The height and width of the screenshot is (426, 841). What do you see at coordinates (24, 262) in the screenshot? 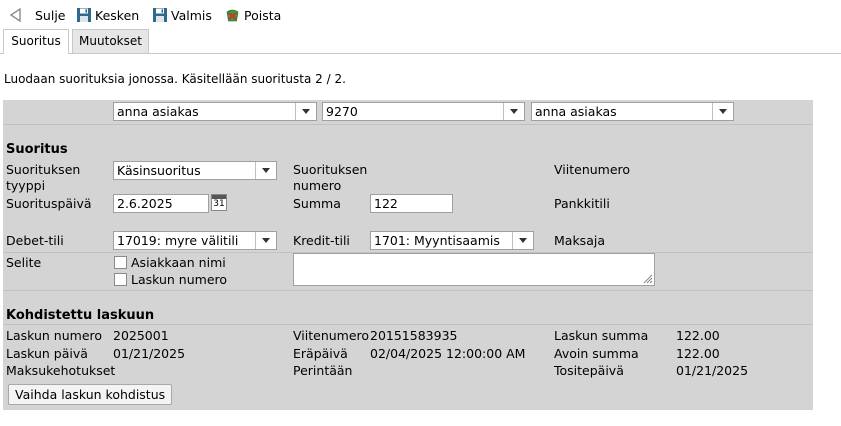
I see `note-label: Selite` at bounding box center [24, 262].